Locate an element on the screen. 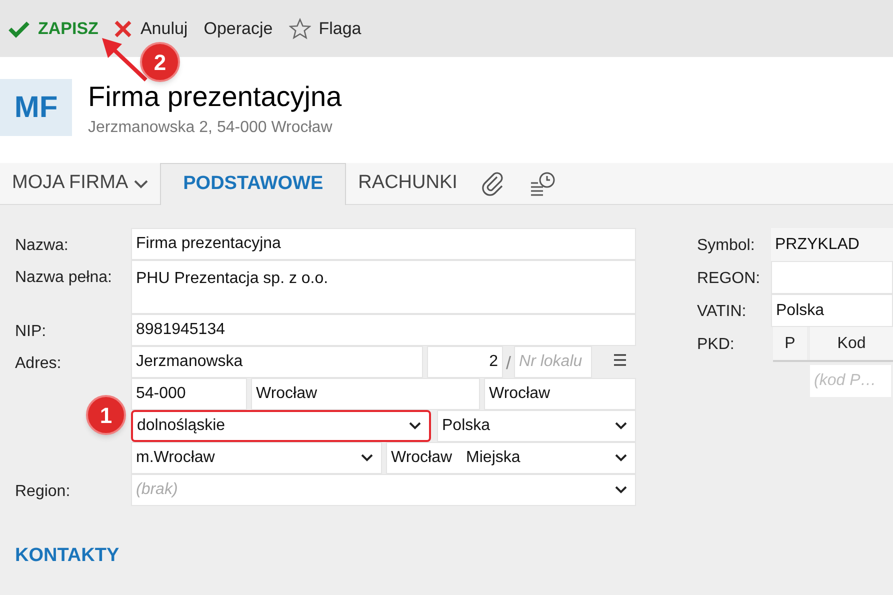  input-field: 8981945134 is located at coordinates (383, 330).